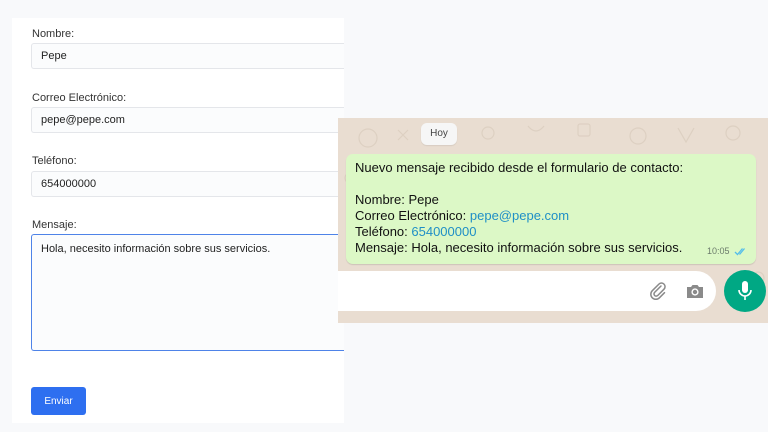 The image size is (768, 432). I want to click on email-link: pepe@pepe.com, so click(519, 215).